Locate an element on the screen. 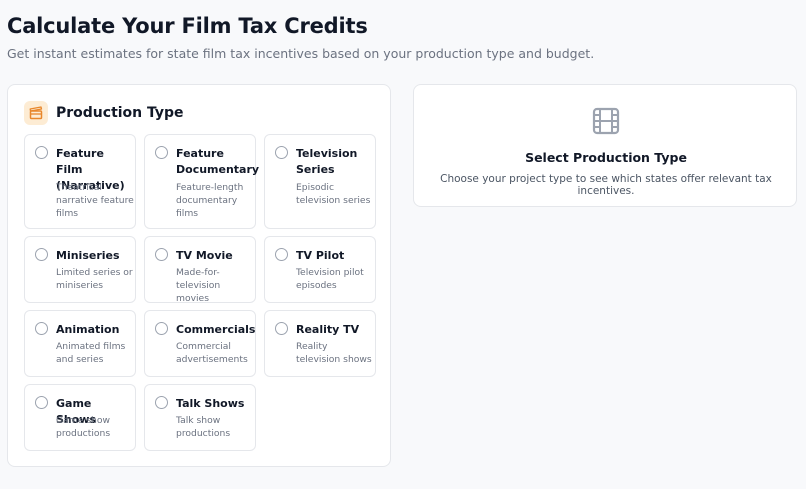 The image size is (806, 489). type-description: Game show productions is located at coordinates (83, 427).